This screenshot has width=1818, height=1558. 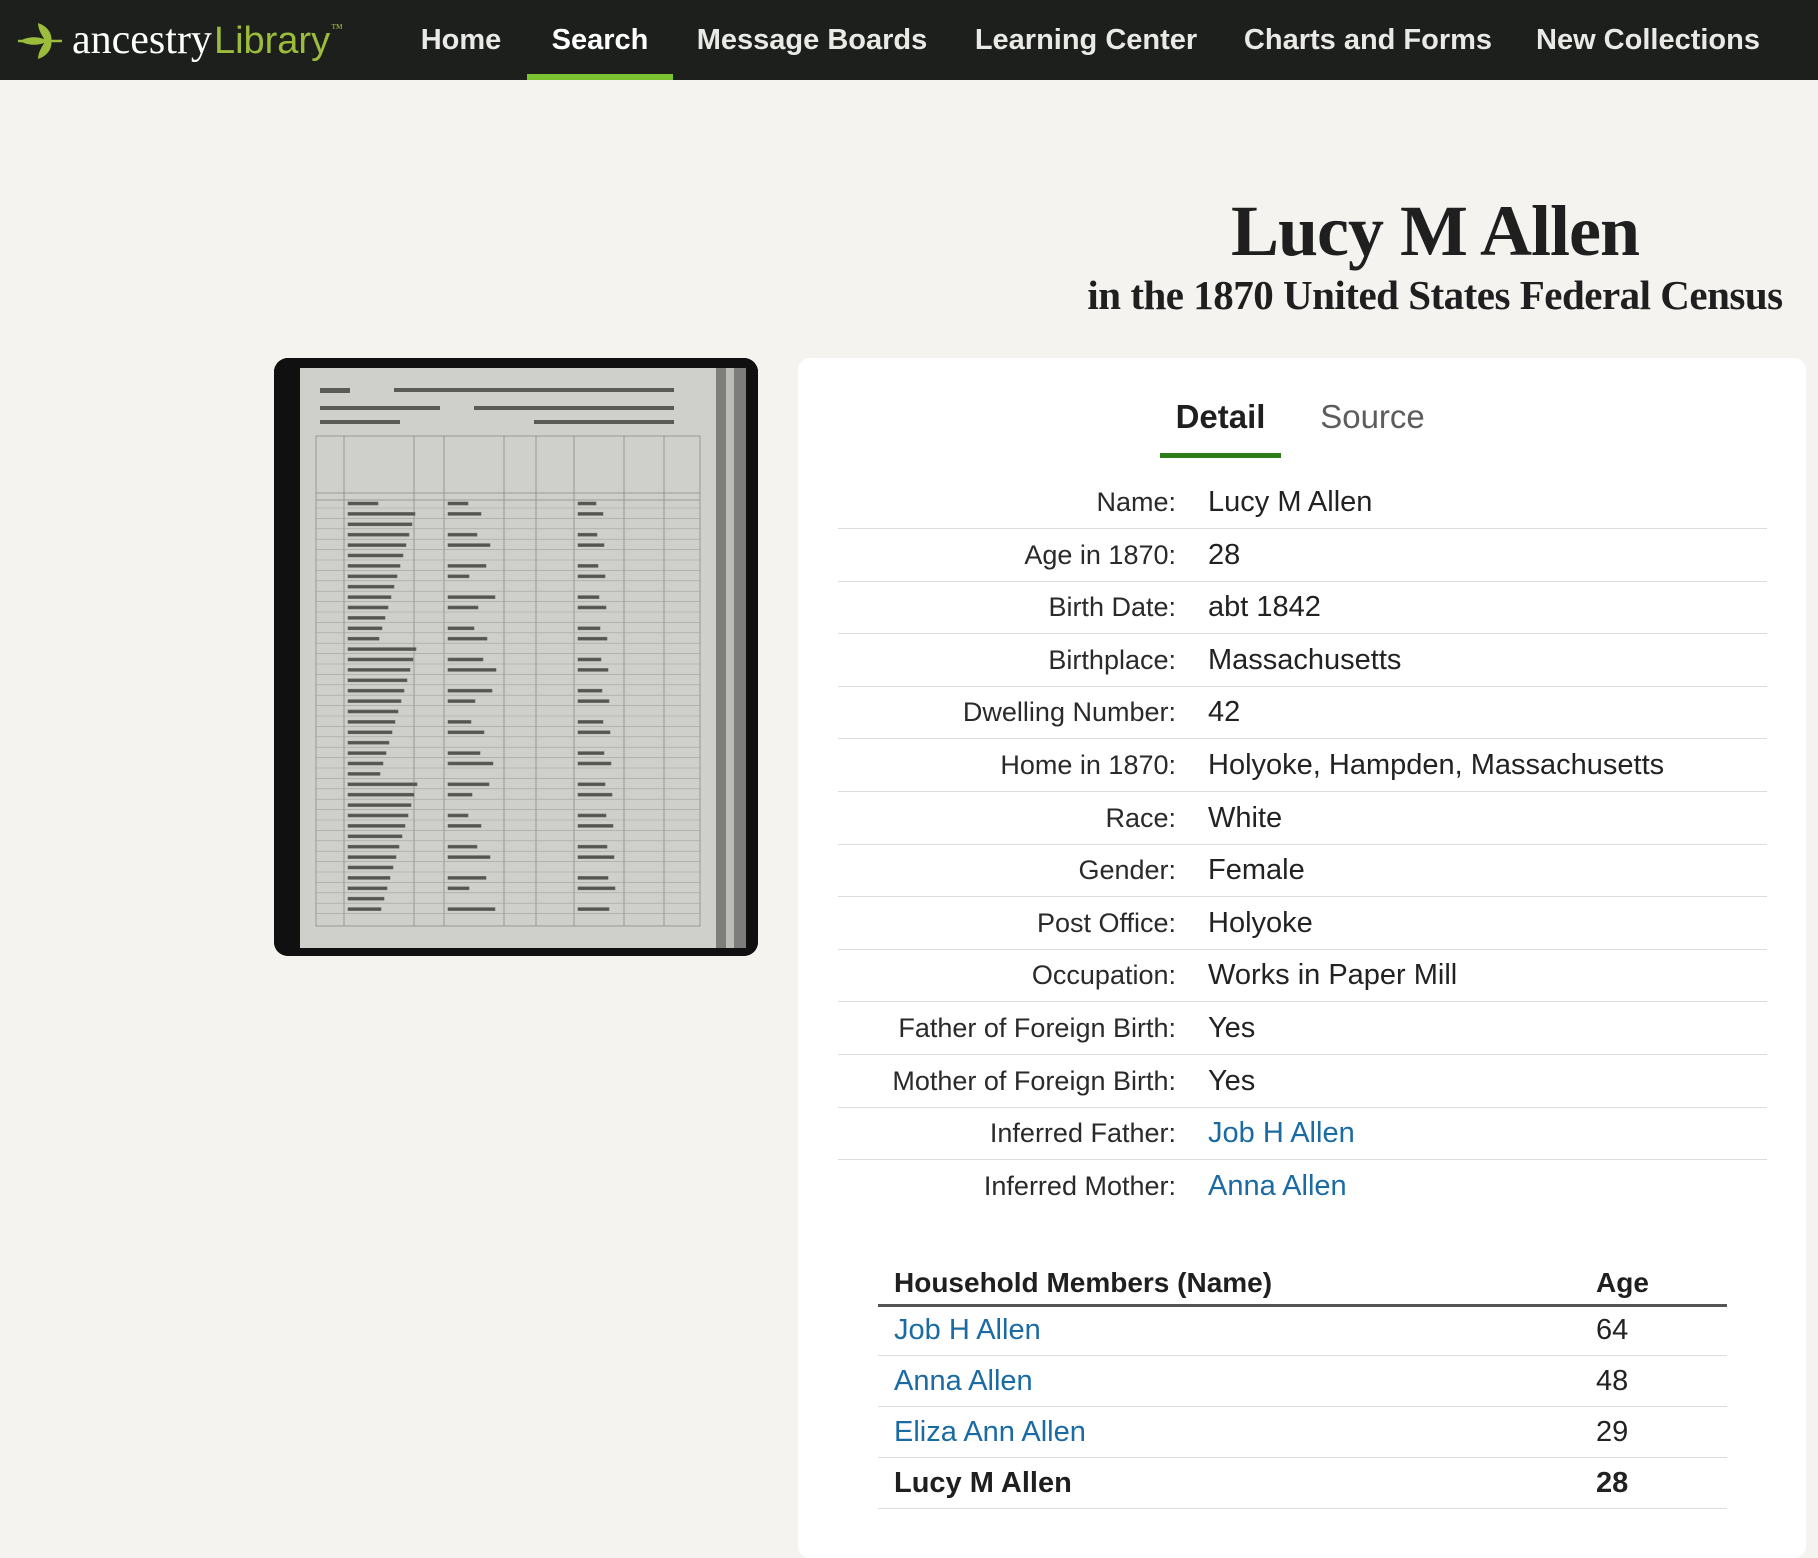 I want to click on detail-value: Works in Paper Mill, so click(x=1333, y=975).